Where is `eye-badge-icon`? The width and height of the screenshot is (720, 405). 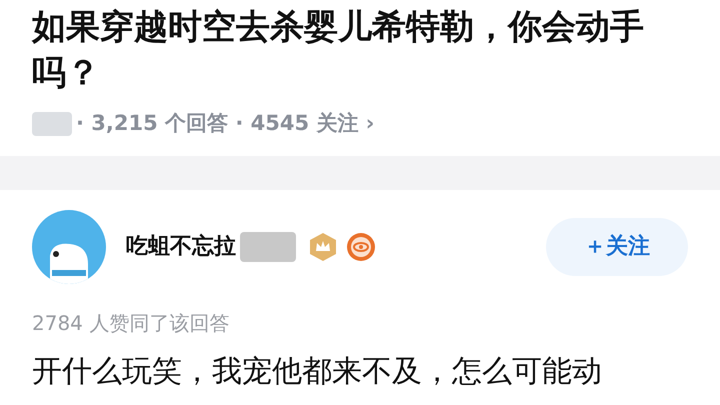 eye-badge-icon is located at coordinates (361, 247).